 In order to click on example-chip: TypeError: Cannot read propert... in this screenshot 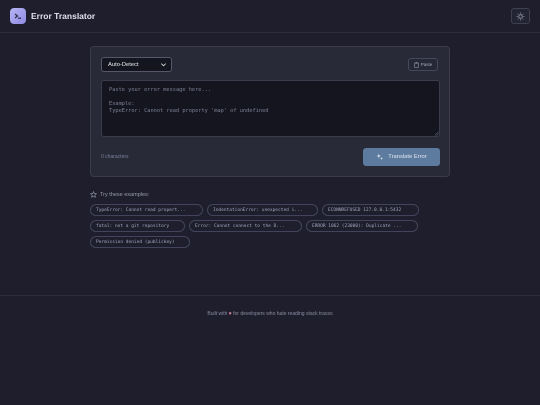, I will do `click(146, 210)`.